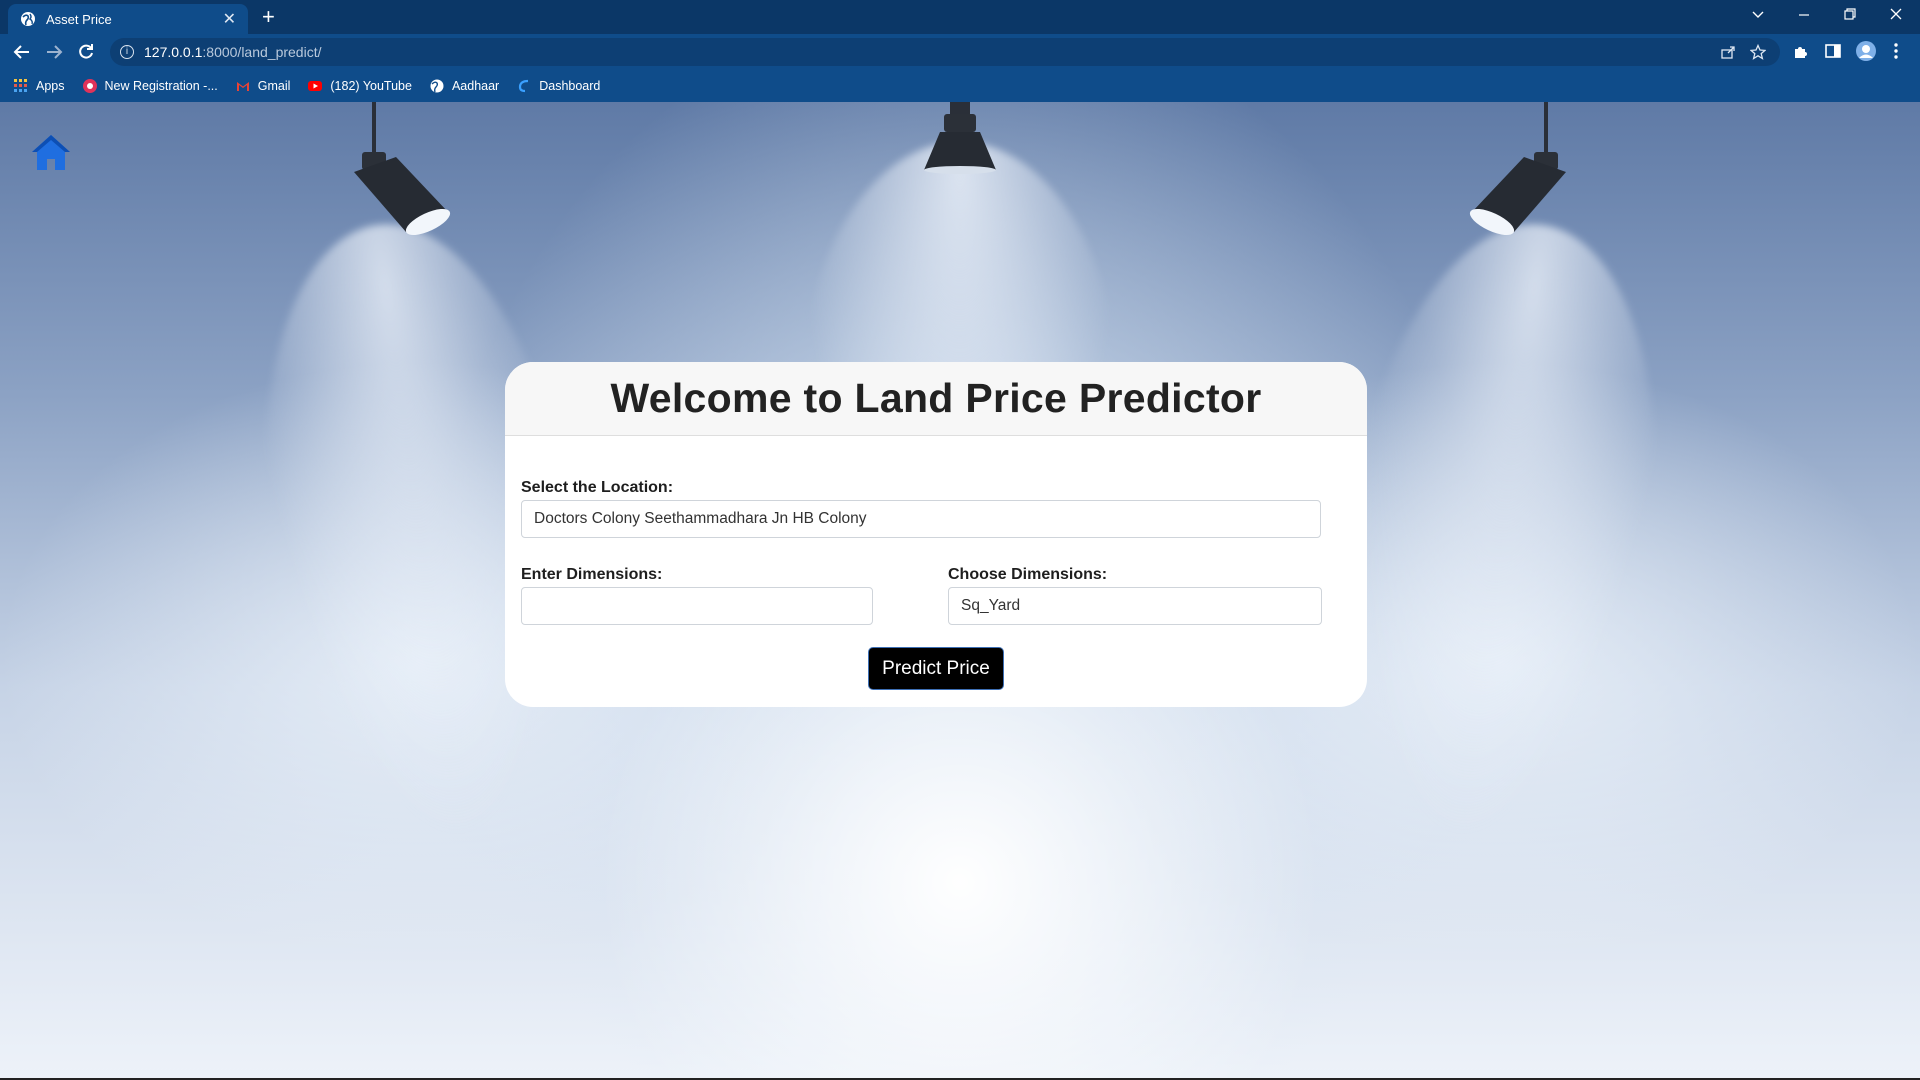 The width and height of the screenshot is (1920, 1080). I want to click on location-label: Select the Location:, so click(597, 487).